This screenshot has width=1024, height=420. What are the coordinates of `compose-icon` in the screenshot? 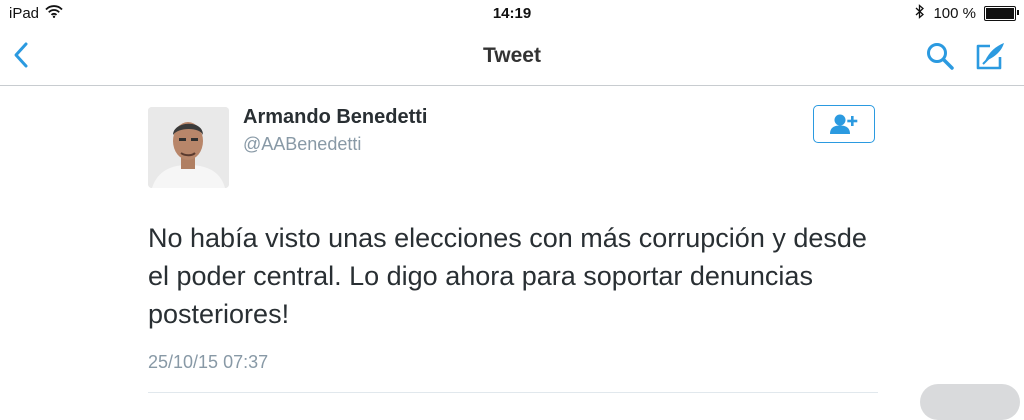 It's located at (990, 56).